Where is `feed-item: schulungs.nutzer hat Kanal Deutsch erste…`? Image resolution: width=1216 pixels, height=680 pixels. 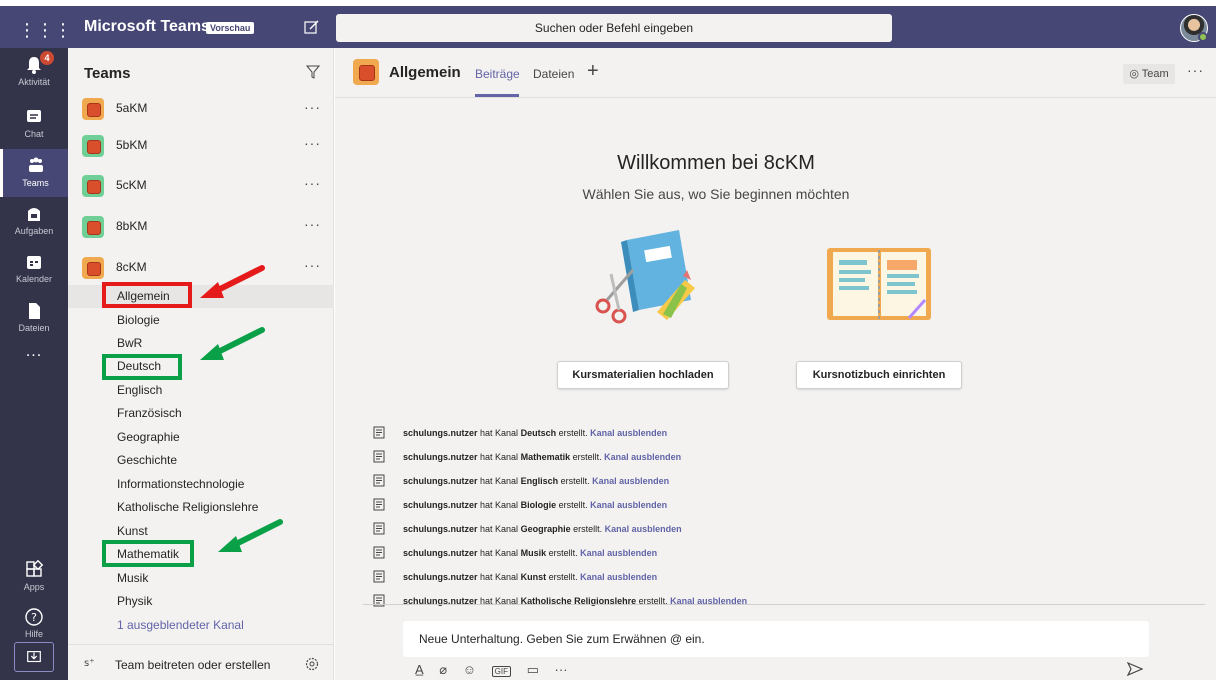 feed-item: schulungs.nutzer hat Kanal Deutsch erste… is located at coordinates (783, 434).